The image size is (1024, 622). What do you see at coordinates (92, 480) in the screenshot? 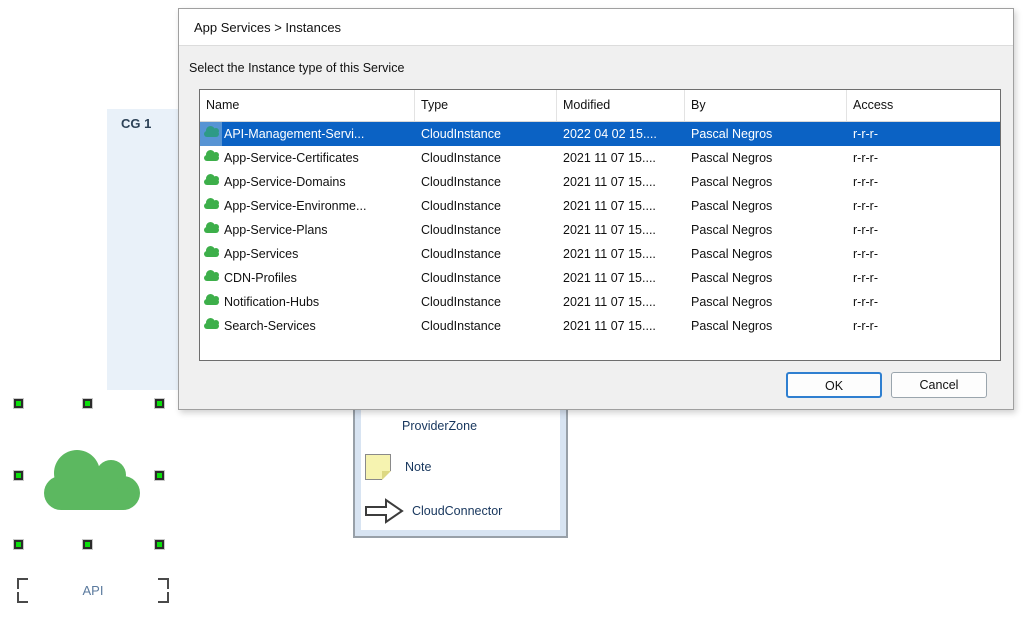
I see `cloud-shape` at bounding box center [92, 480].